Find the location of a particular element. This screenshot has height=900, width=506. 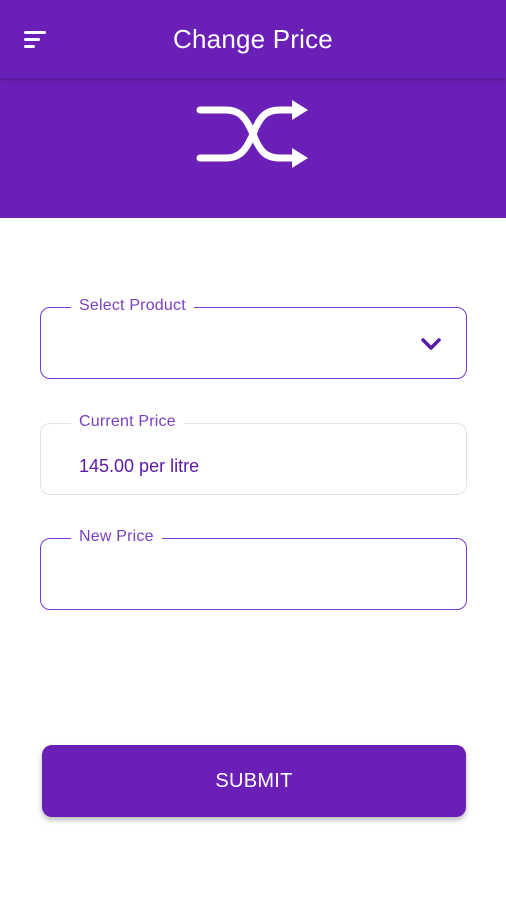

page-title: Change Price is located at coordinates (253, 39).